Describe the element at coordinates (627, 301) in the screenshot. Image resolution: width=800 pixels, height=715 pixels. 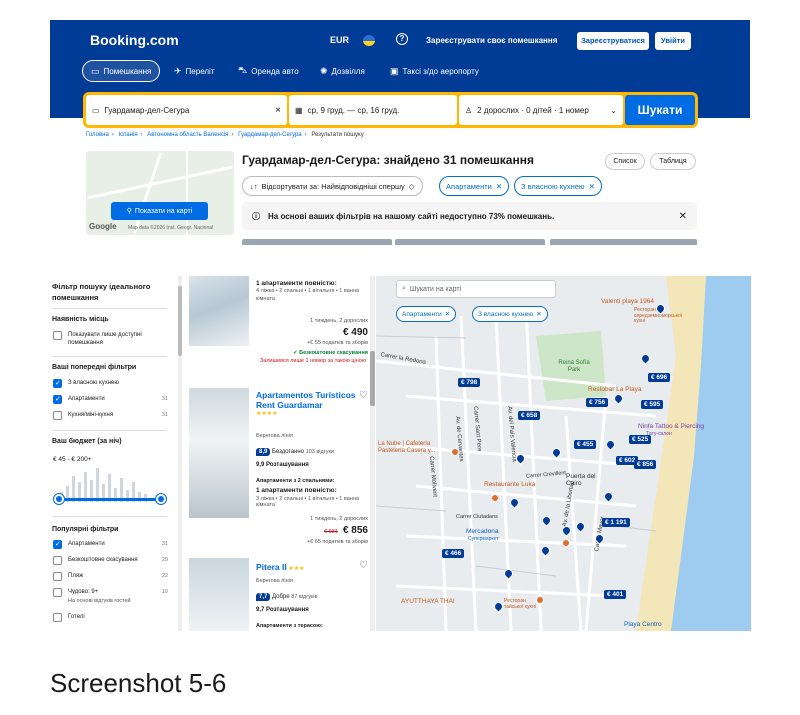
I see `place-label: Valenti playa 1964` at that location.